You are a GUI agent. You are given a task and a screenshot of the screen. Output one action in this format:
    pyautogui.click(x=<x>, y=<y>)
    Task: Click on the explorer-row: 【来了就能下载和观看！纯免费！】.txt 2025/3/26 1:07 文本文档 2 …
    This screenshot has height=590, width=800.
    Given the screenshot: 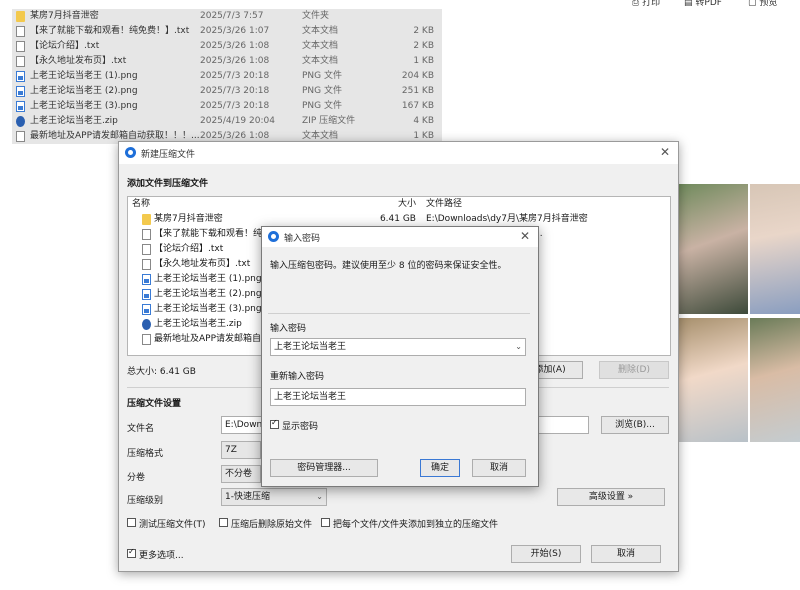 What is the action you would take?
    pyautogui.click(x=227, y=31)
    